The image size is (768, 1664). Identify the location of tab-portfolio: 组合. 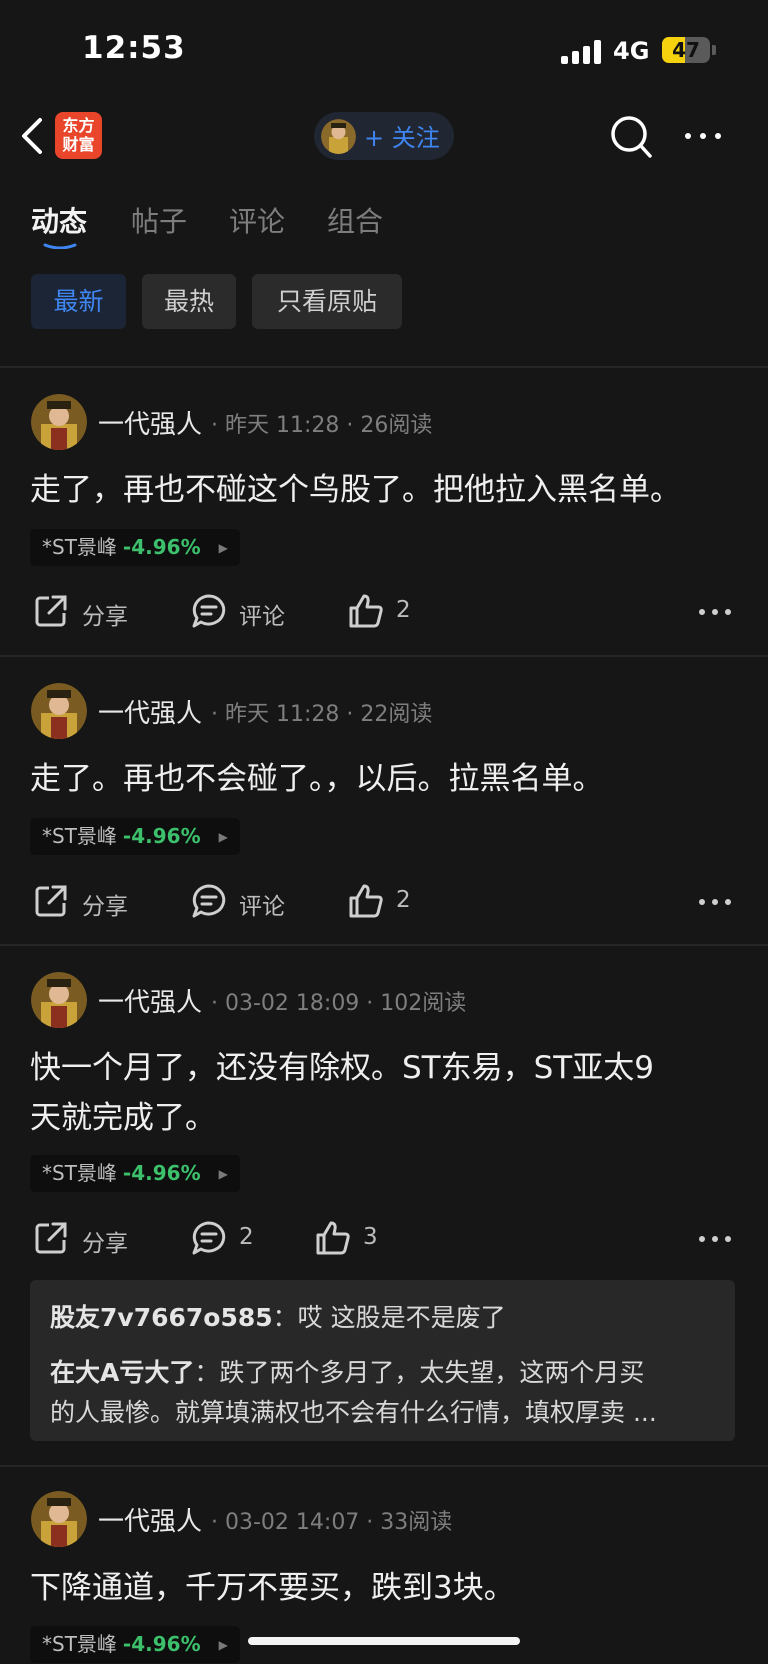
(355, 220).